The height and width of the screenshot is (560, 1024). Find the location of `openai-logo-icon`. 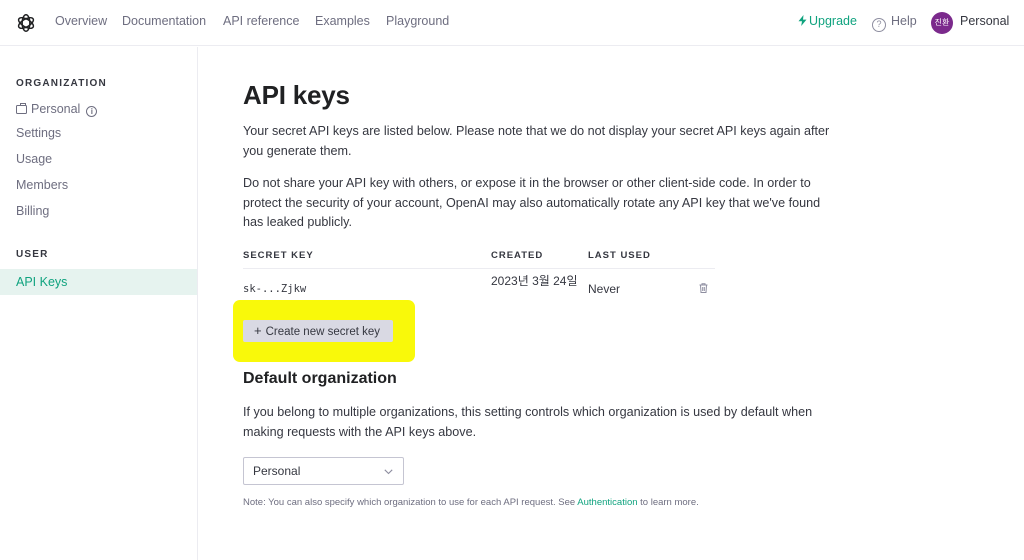

openai-logo-icon is located at coordinates (26, 23).